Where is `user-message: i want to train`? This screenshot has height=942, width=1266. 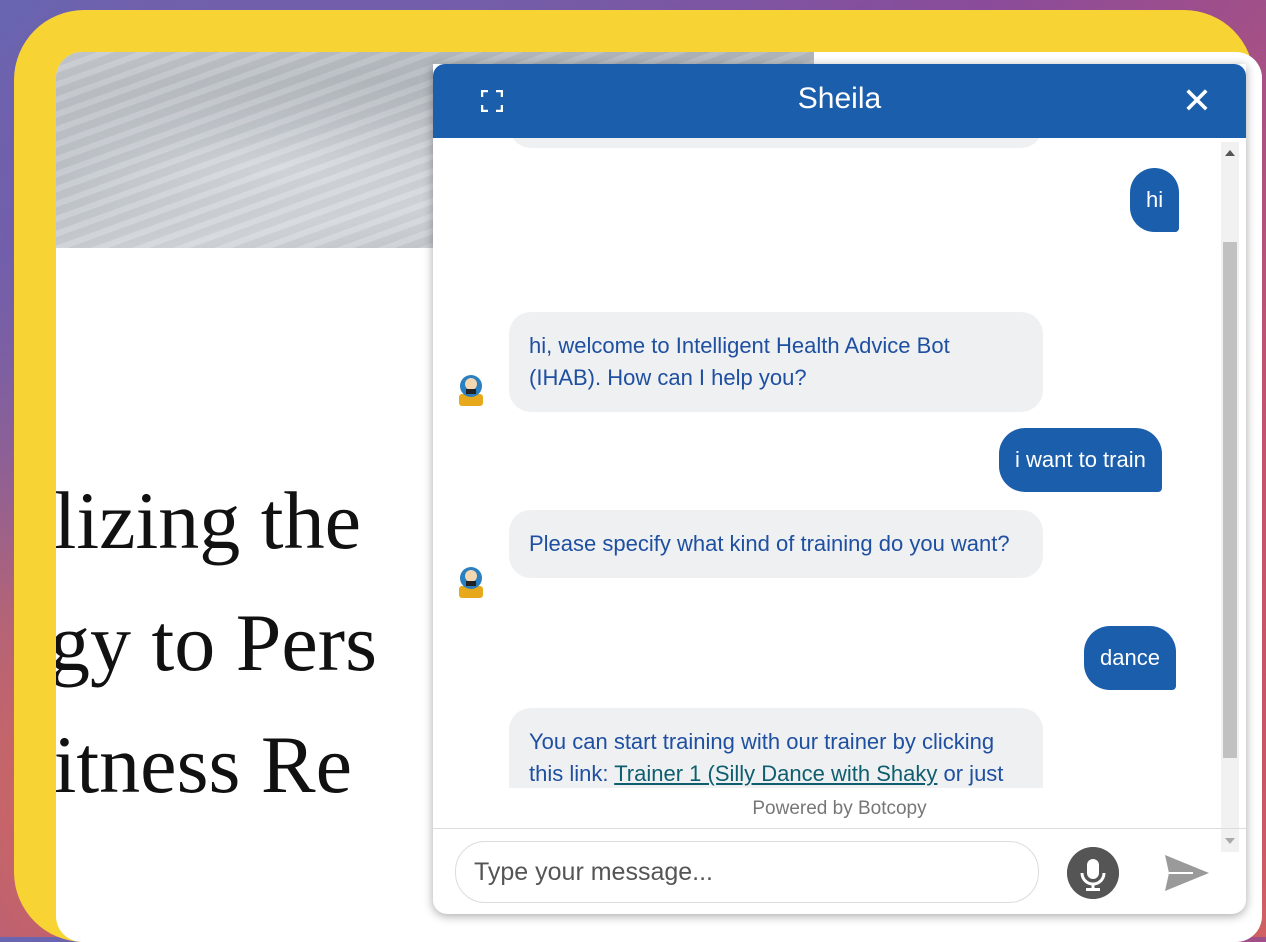
user-message: i want to train is located at coordinates (1080, 460).